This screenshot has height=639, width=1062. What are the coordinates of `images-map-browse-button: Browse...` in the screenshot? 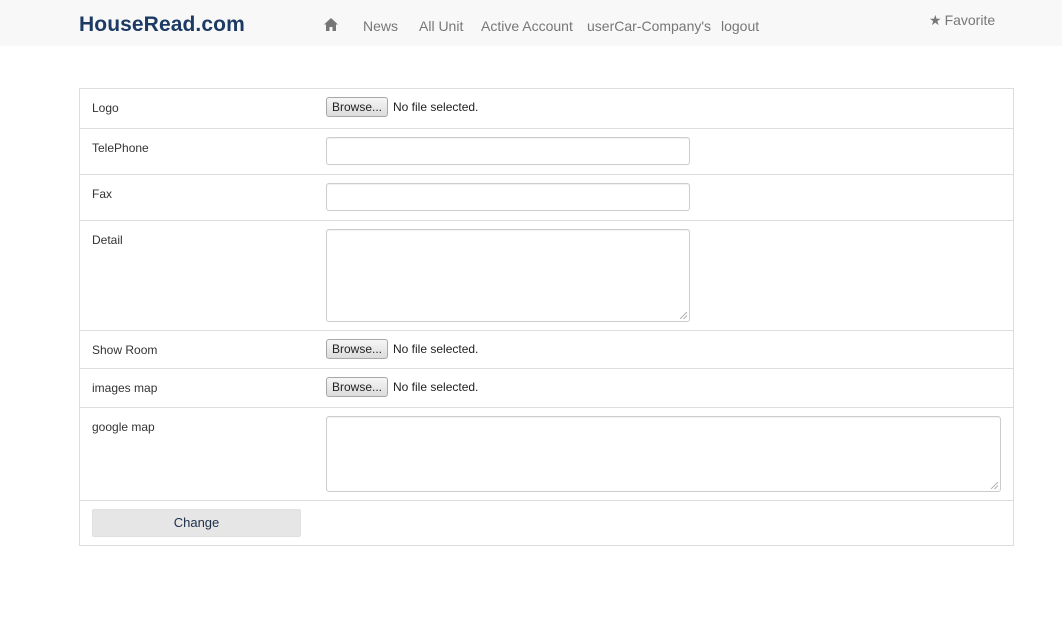 It's located at (357, 387).